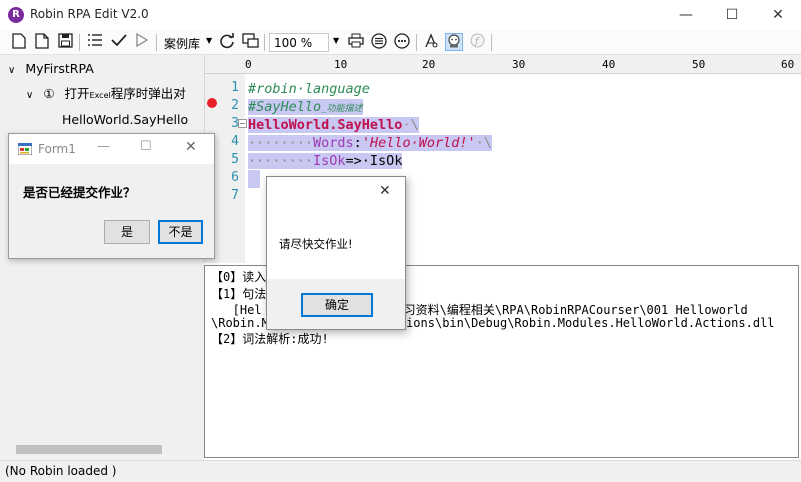 This screenshot has height=482, width=801. Describe the element at coordinates (341, 64) in the screenshot. I see `ruler-tick: 10` at that location.